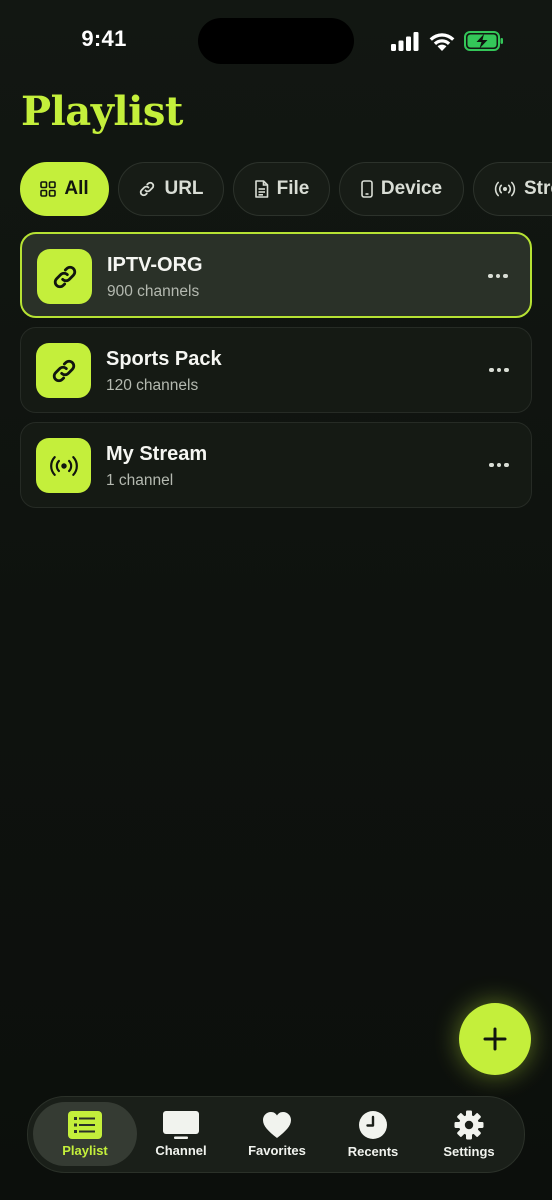 The height and width of the screenshot is (1200, 552). I want to click on add-playlist-button, so click(495, 1039).